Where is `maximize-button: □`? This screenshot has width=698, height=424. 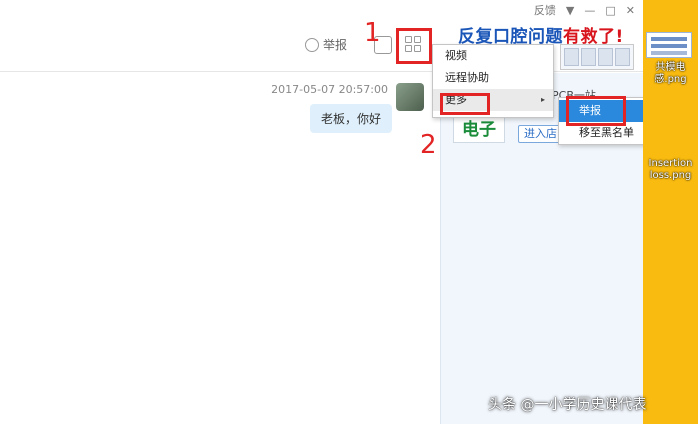 maximize-button: □ is located at coordinates (610, 10).